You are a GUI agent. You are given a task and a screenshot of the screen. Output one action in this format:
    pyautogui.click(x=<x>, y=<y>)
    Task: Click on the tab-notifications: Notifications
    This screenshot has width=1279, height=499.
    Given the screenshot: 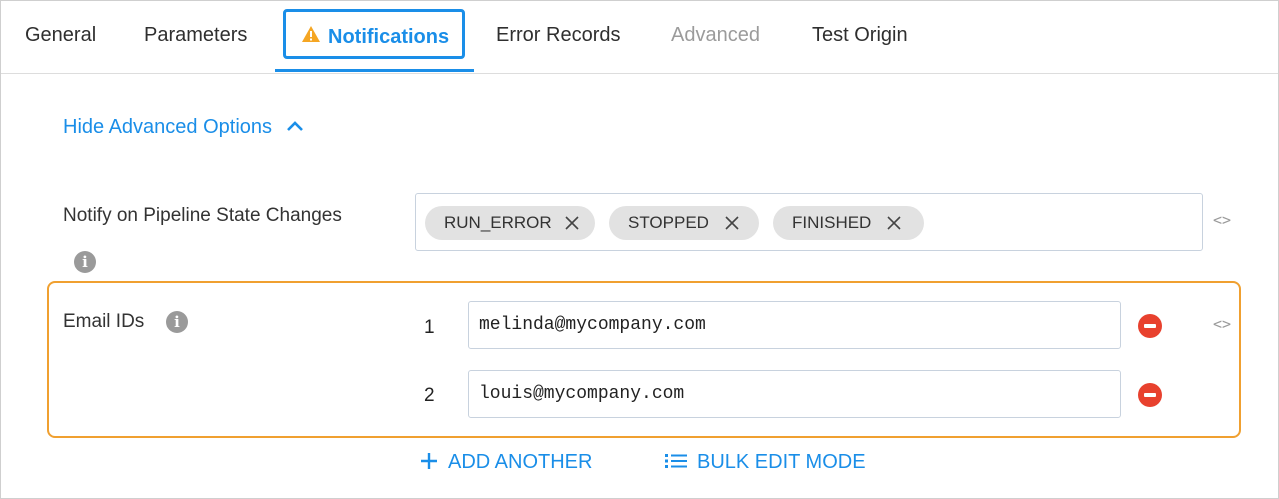 What is the action you would take?
    pyautogui.click(x=374, y=34)
    